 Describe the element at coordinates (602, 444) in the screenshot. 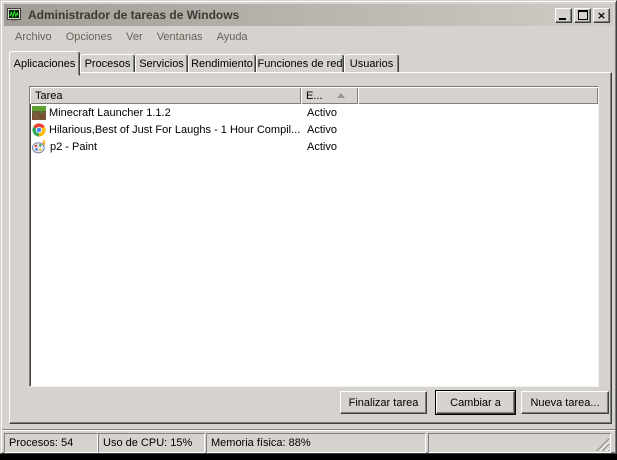

I see `resize-grip` at that location.